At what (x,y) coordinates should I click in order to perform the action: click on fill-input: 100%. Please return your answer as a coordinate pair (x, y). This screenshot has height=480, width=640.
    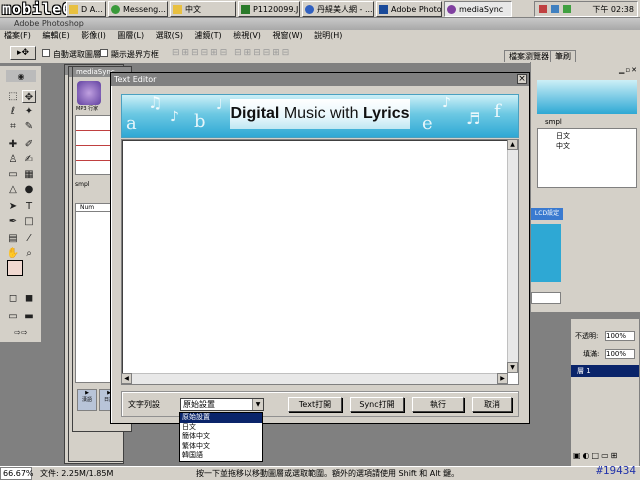
    Looking at the image, I should click on (620, 354).